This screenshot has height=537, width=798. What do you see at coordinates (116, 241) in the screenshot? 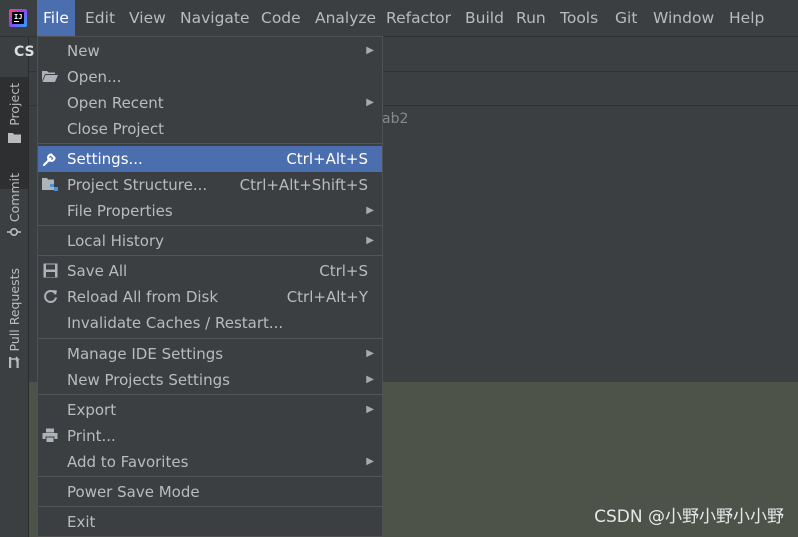
I see `menu-item-label: Local History` at bounding box center [116, 241].